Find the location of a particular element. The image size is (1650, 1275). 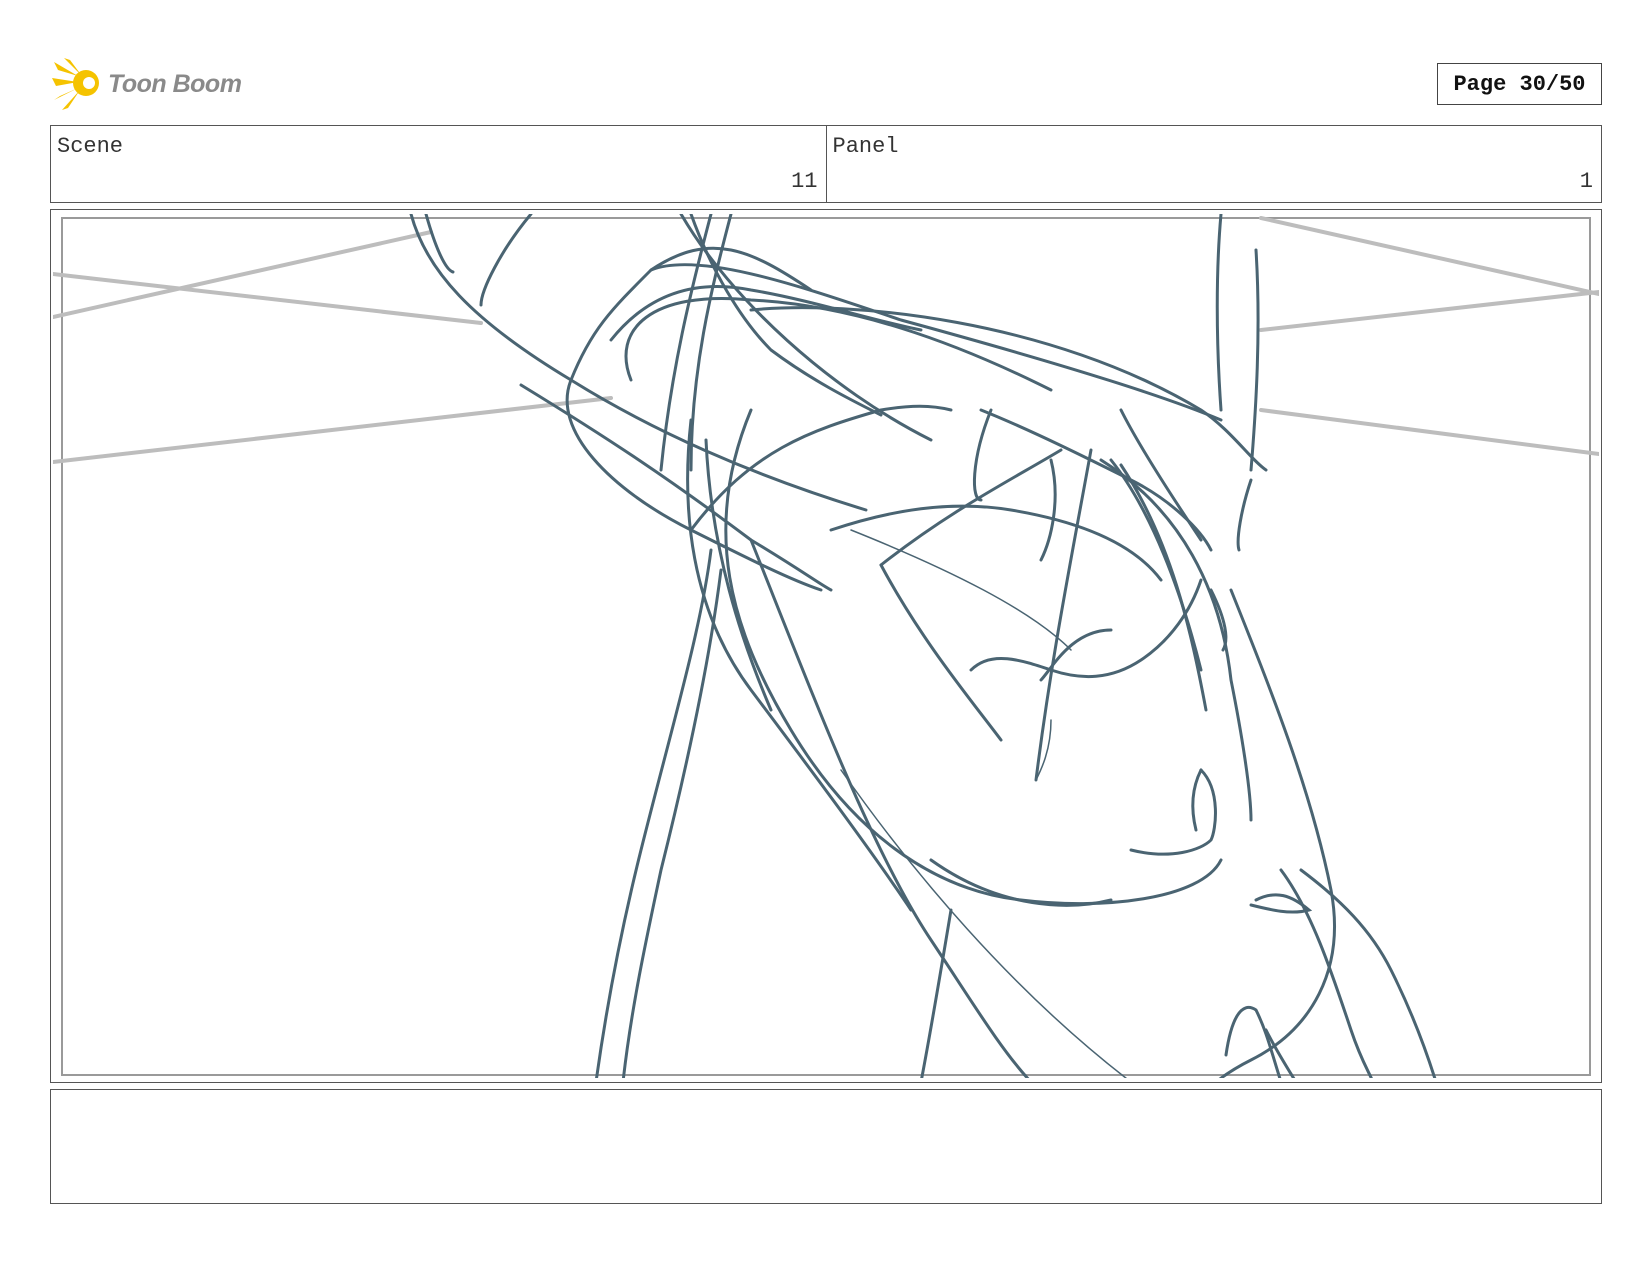

panel-number: 1 is located at coordinates (1586, 181).